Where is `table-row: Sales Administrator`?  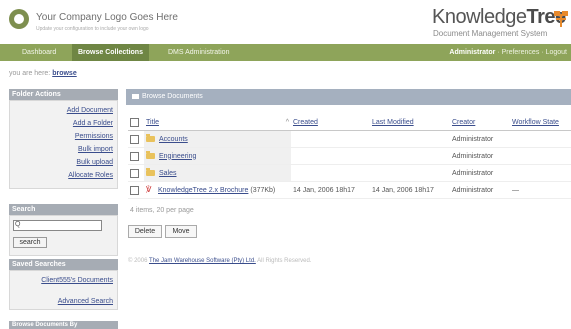 table-row: Sales Administrator is located at coordinates (349, 173).